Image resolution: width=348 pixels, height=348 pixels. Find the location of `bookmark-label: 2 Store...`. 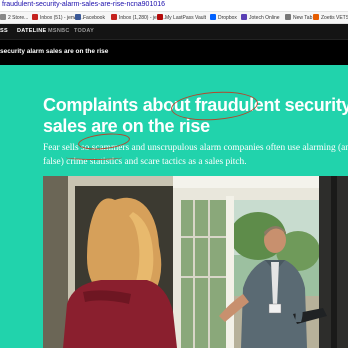

bookmark-label: 2 Store... is located at coordinates (18, 18).